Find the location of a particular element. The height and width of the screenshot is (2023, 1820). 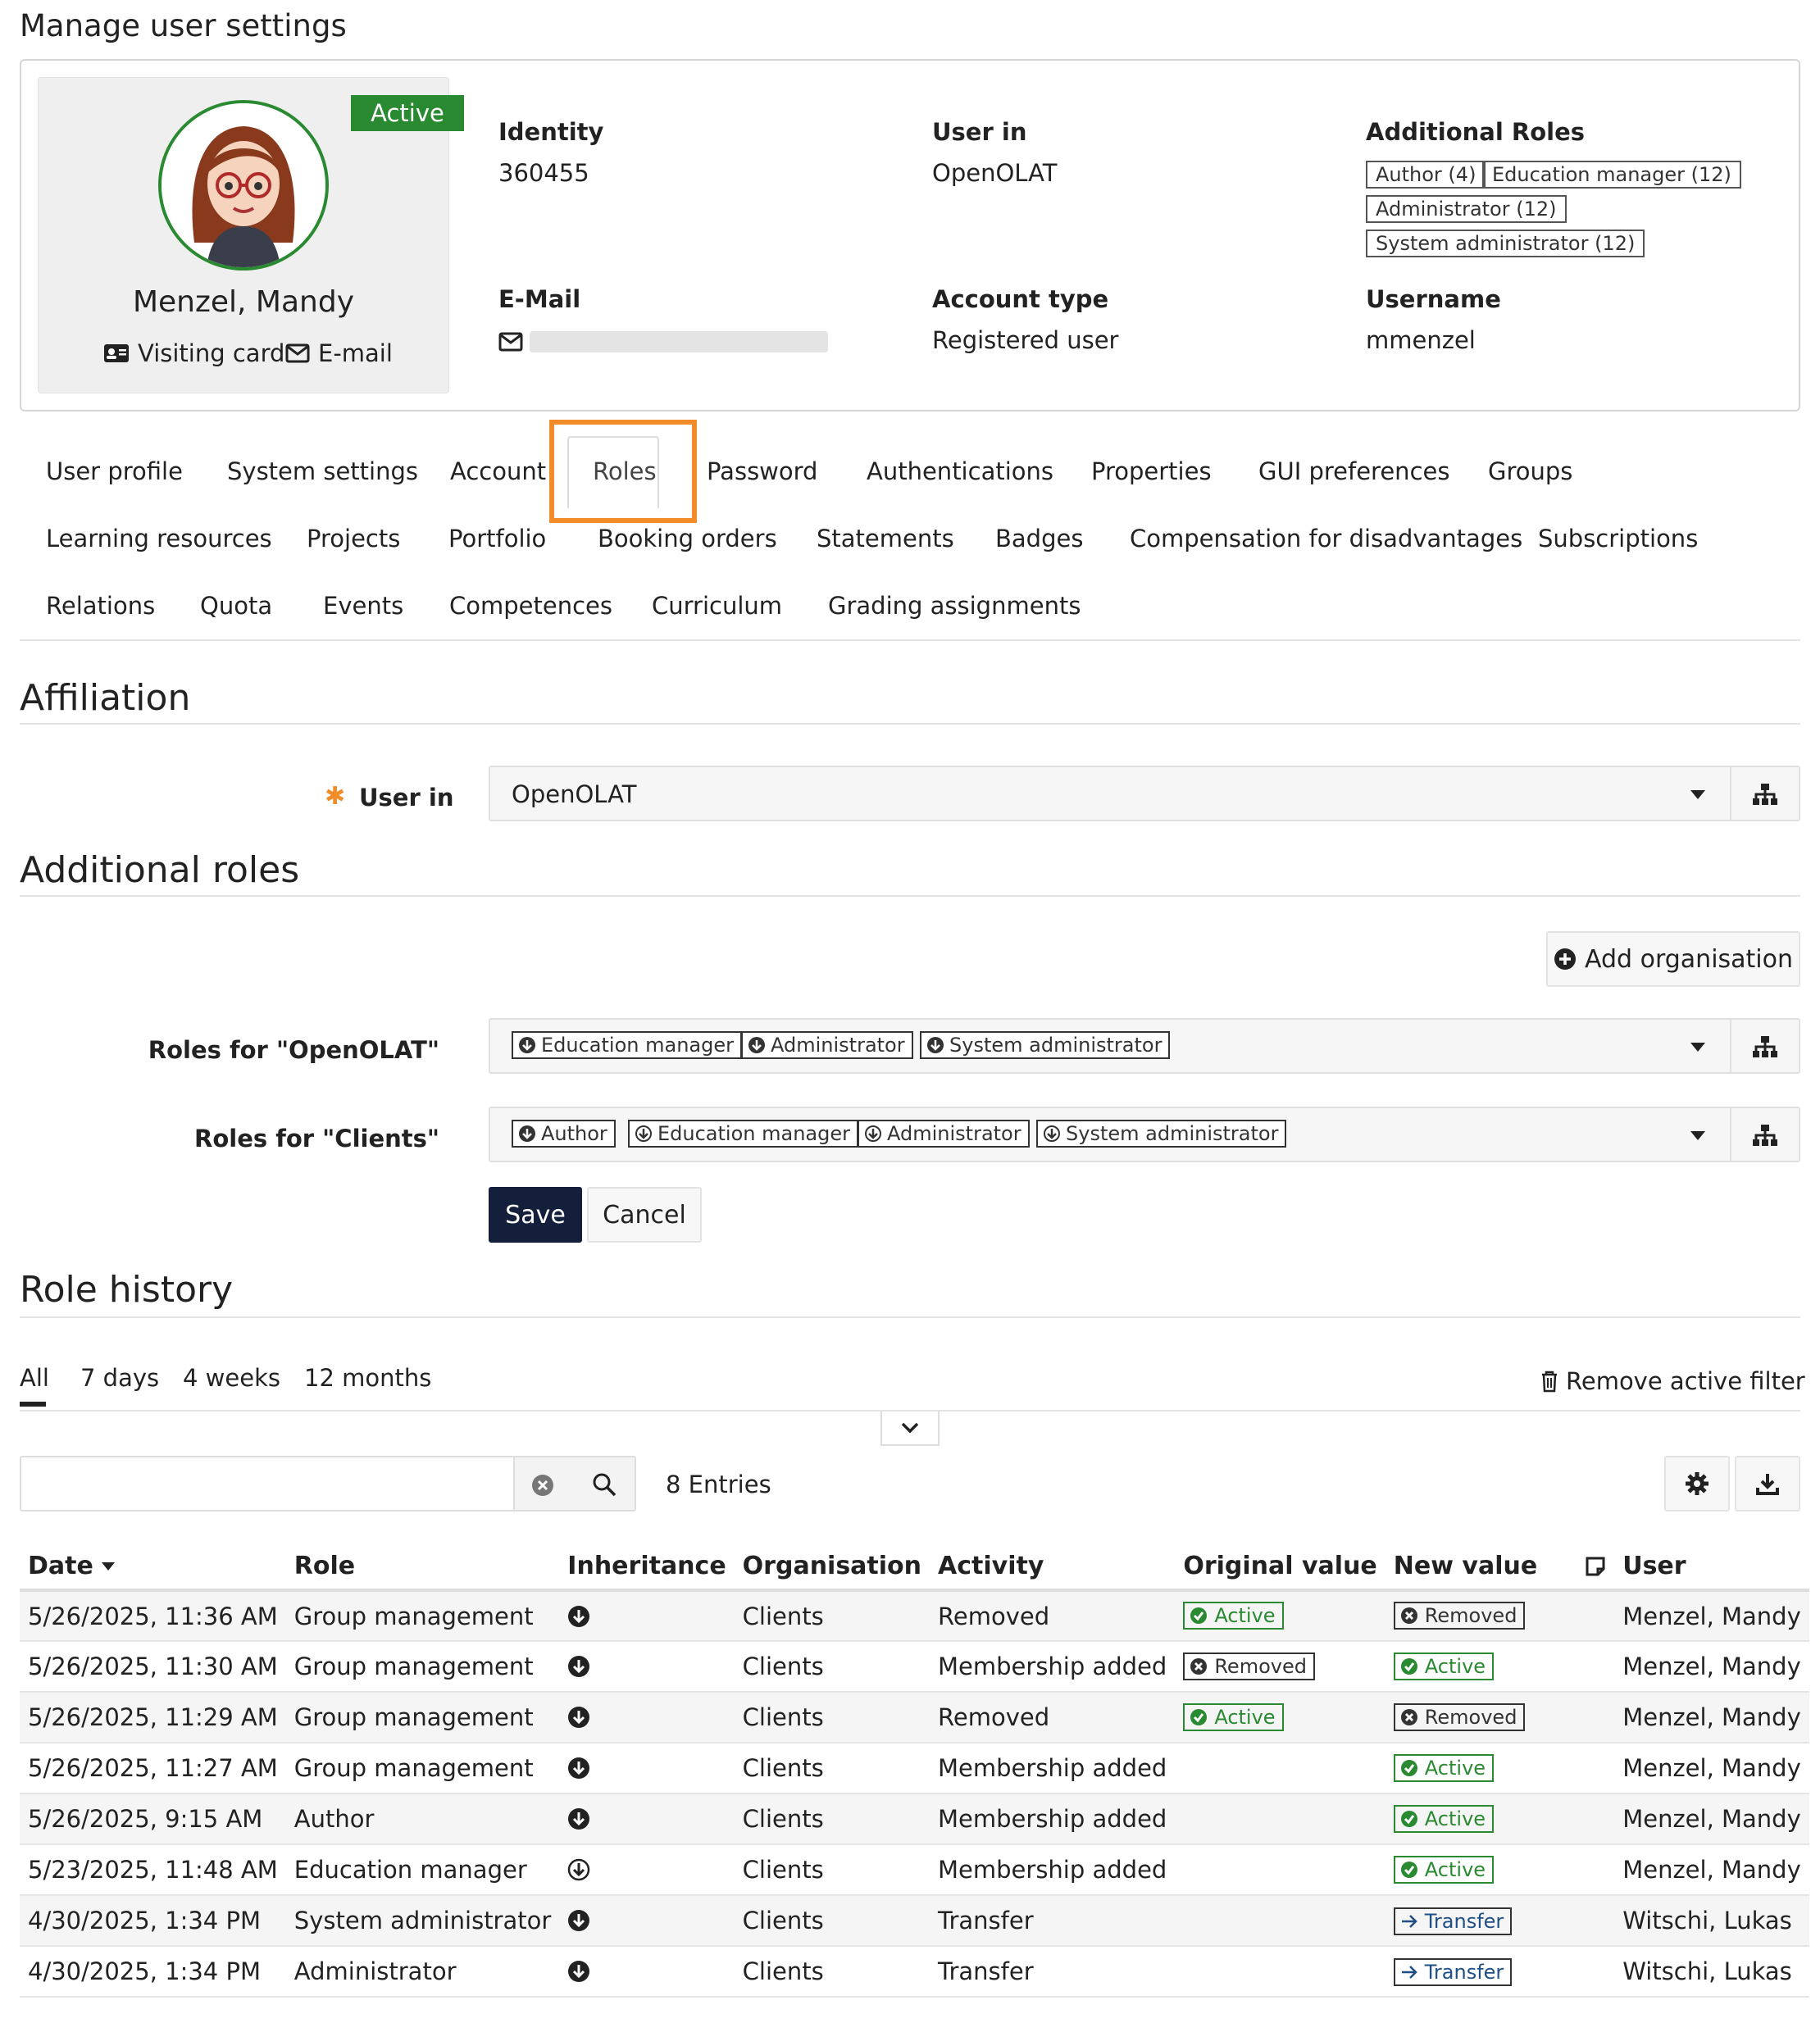

email-link: E-mail is located at coordinates (339, 353).